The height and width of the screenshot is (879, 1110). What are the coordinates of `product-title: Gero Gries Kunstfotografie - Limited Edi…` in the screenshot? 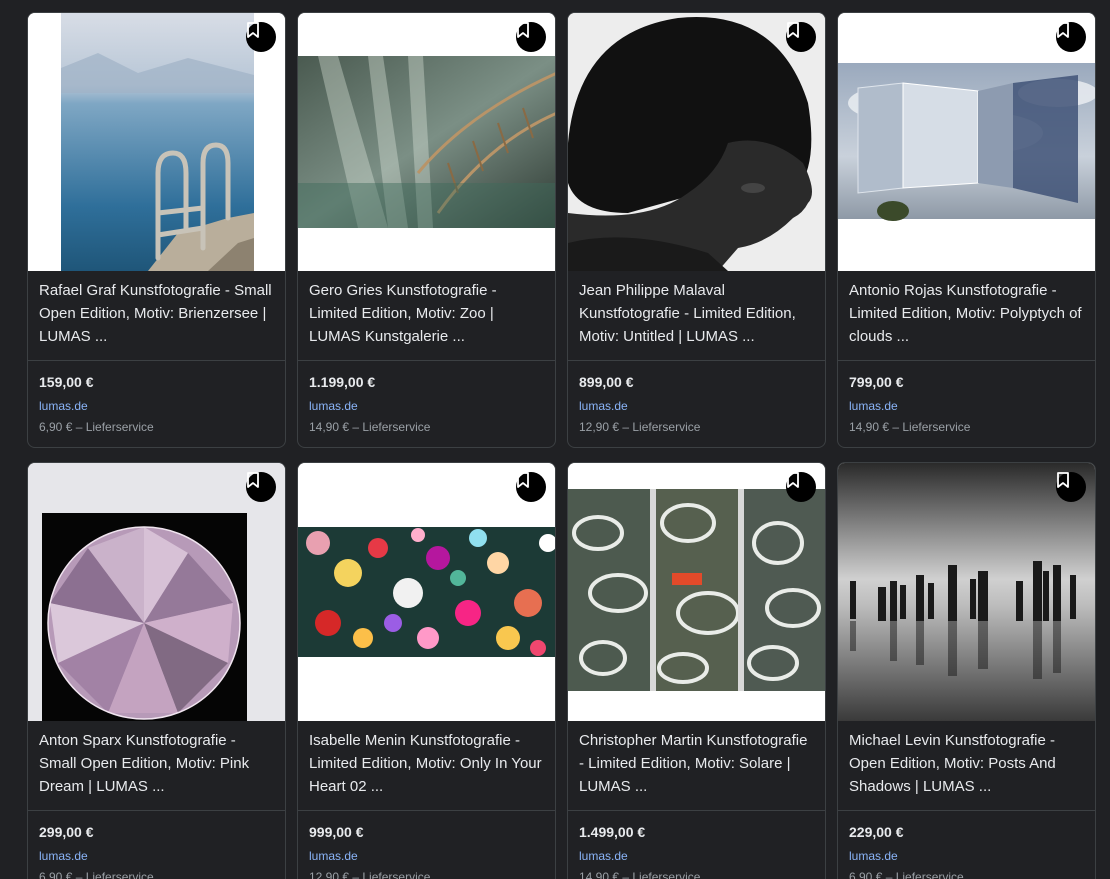 It's located at (427, 313).